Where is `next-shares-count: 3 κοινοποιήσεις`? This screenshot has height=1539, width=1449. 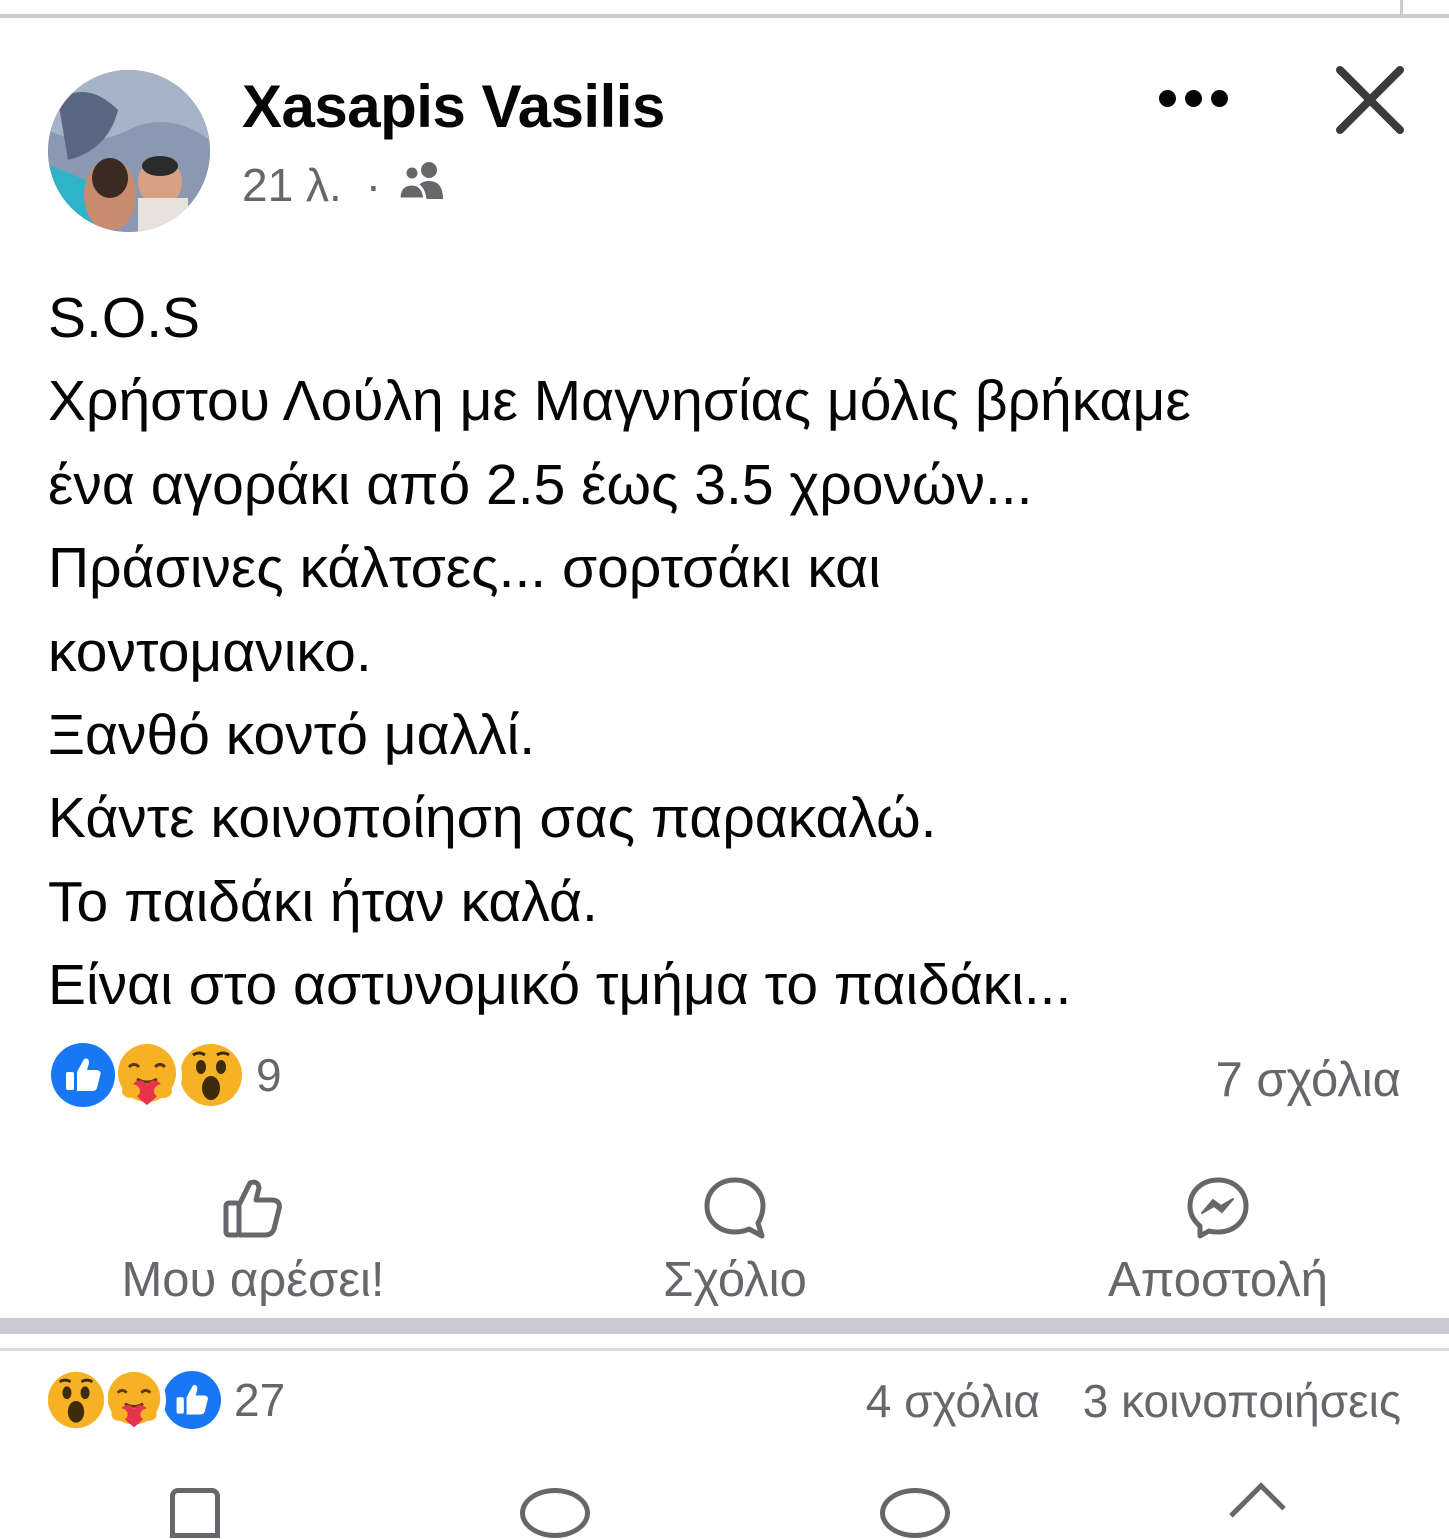
next-shares-count: 3 κοινοποιήσεις is located at coordinates (1242, 1401).